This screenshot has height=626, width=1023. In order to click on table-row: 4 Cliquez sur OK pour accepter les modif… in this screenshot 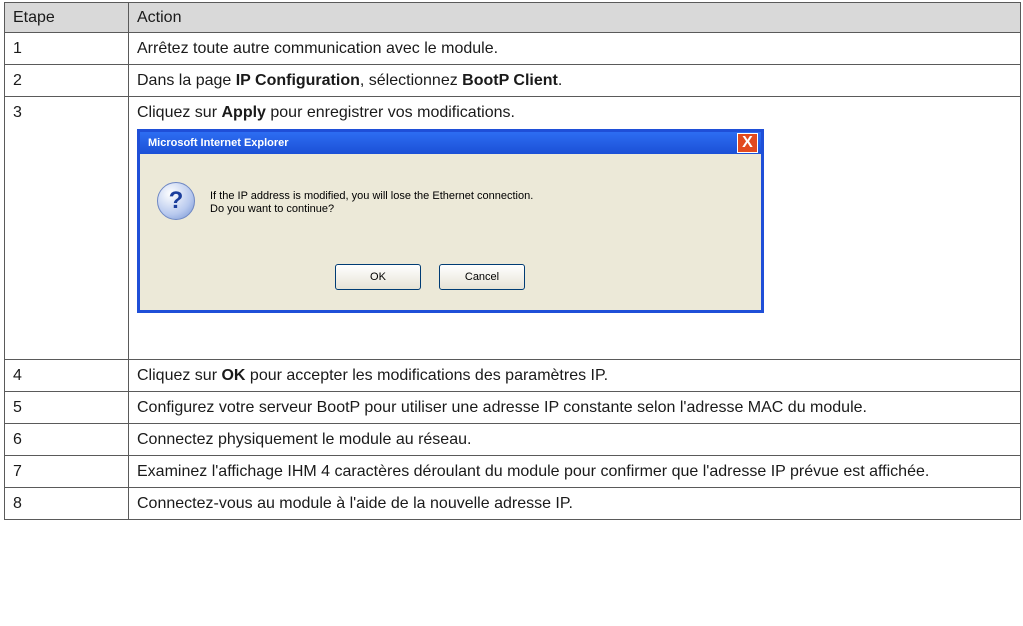, I will do `click(512, 375)`.